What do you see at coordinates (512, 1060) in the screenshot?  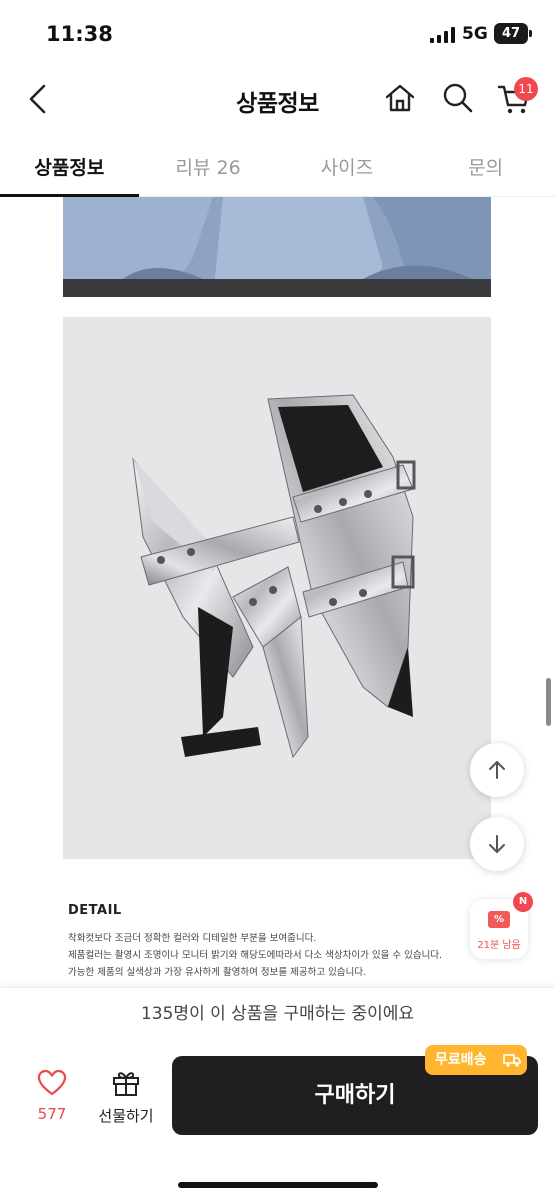 I see `truck-icon` at bounding box center [512, 1060].